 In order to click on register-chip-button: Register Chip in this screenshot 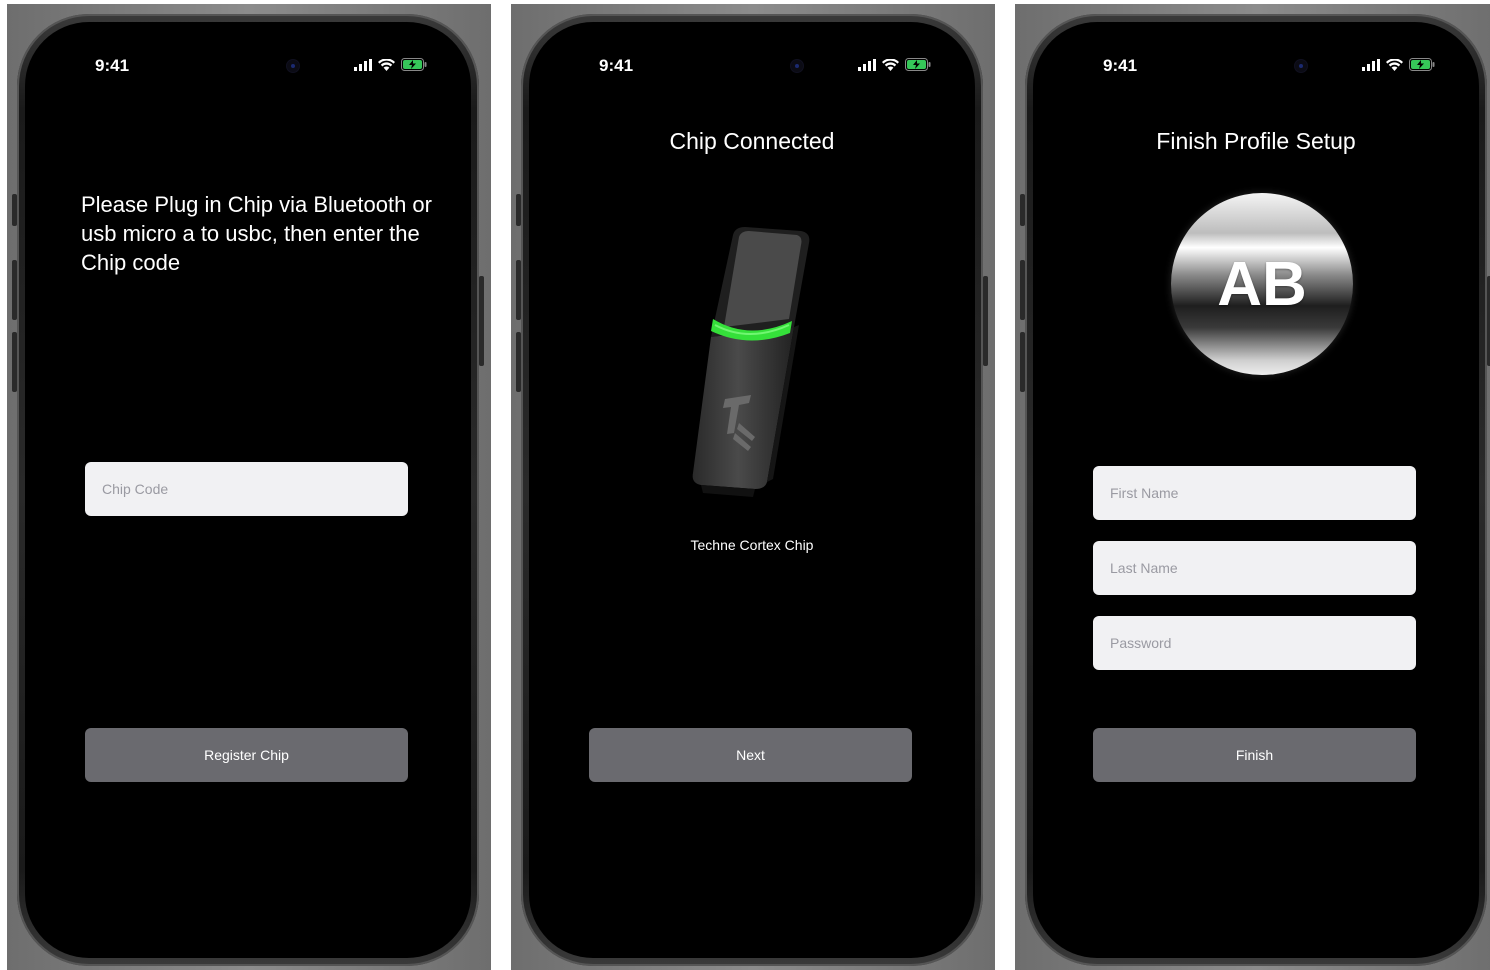, I will do `click(246, 755)`.